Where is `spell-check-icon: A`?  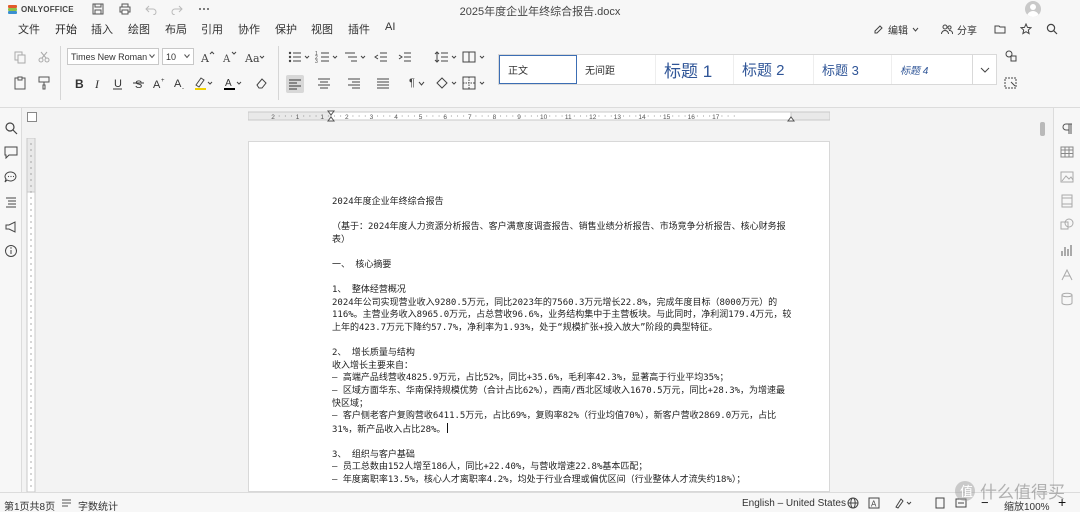
spell-check-icon: A is located at coordinates (874, 503).